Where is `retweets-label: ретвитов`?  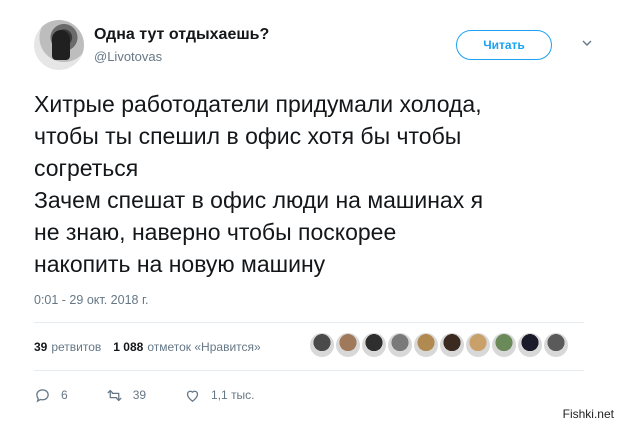
retweets-label: ретвитов is located at coordinates (76, 347).